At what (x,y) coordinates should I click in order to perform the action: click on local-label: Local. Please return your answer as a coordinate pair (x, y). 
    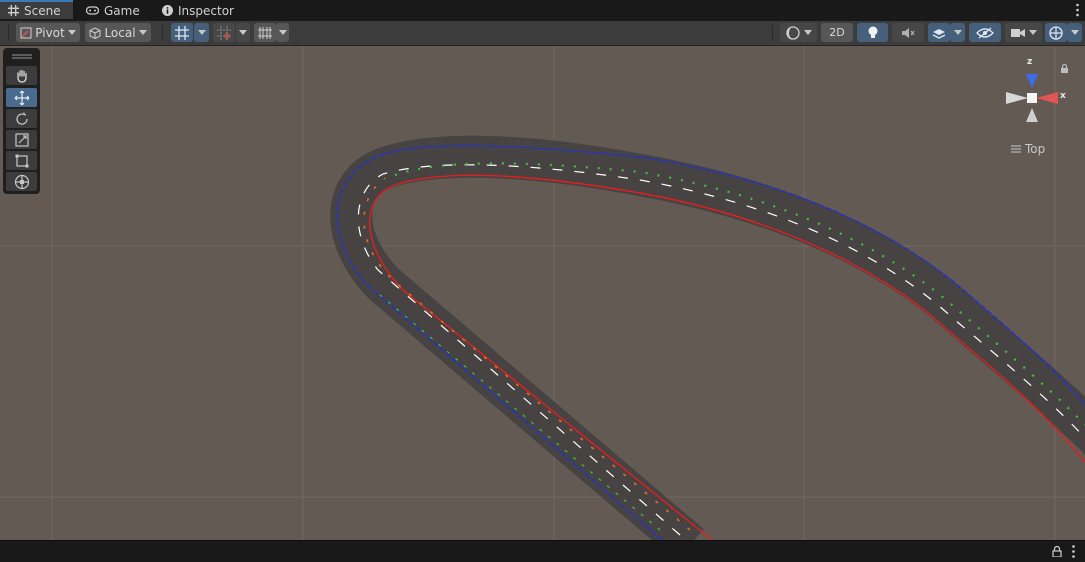
    Looking at the image, I should click on (120, 32).